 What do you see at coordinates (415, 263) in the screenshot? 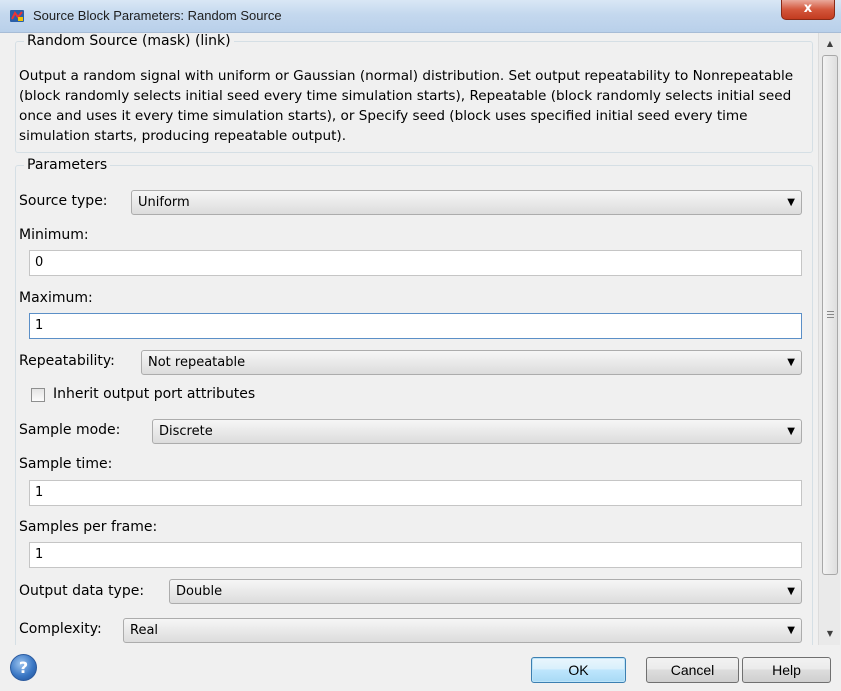
I see `minimum-input: 0` at bounding box center [415, 263].